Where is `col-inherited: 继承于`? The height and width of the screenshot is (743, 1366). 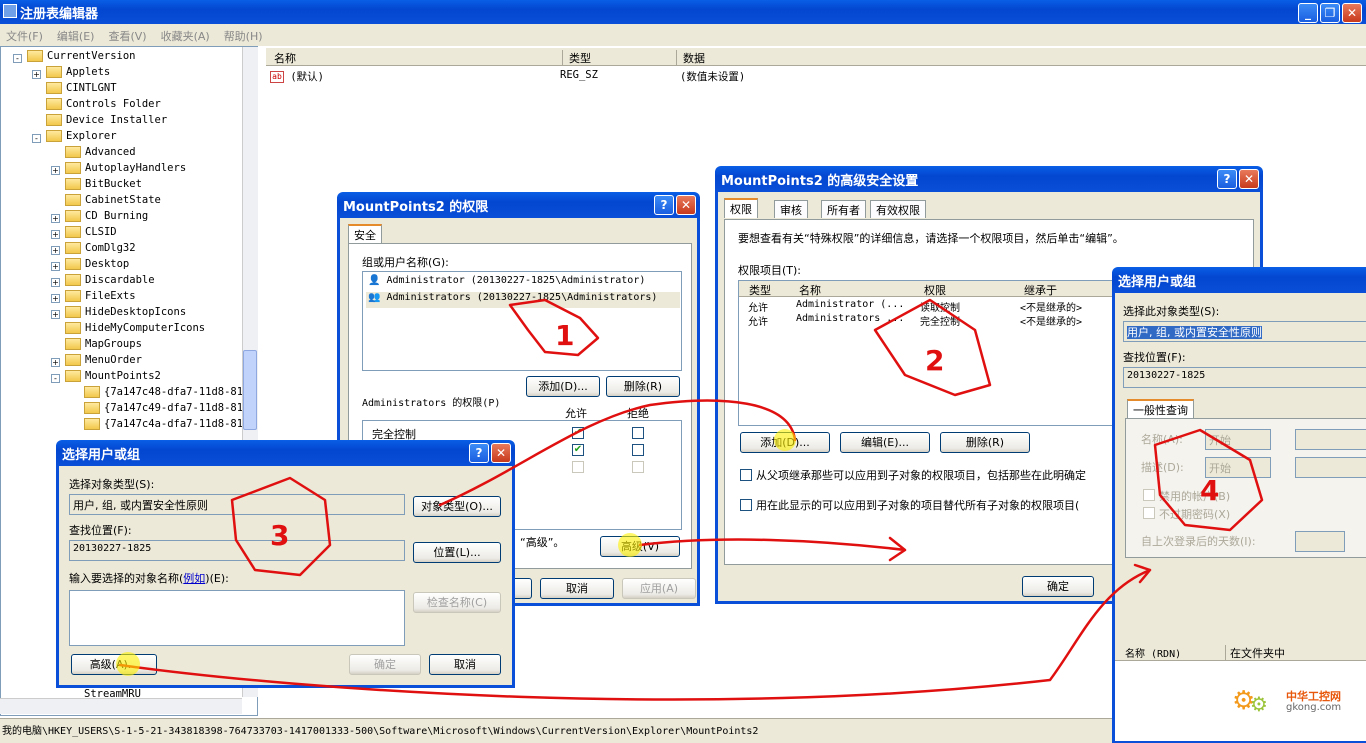
col-inherited: 继承于 is located at coordinates (1040, 290).